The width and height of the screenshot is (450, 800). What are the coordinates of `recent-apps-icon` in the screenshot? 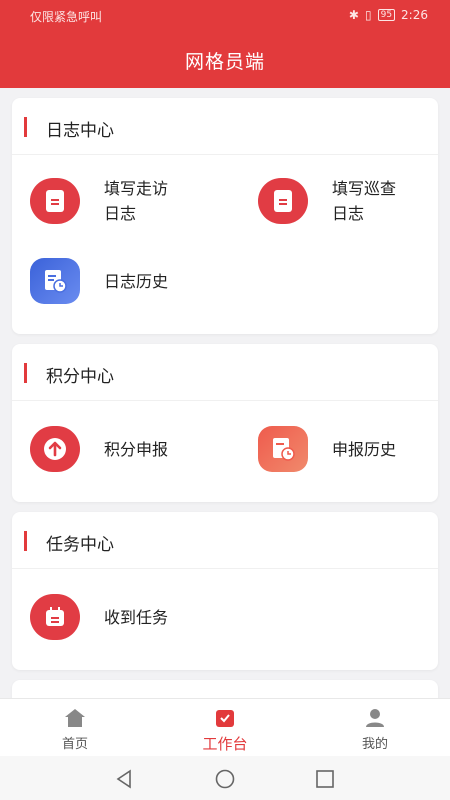 It's located at (325, 779).